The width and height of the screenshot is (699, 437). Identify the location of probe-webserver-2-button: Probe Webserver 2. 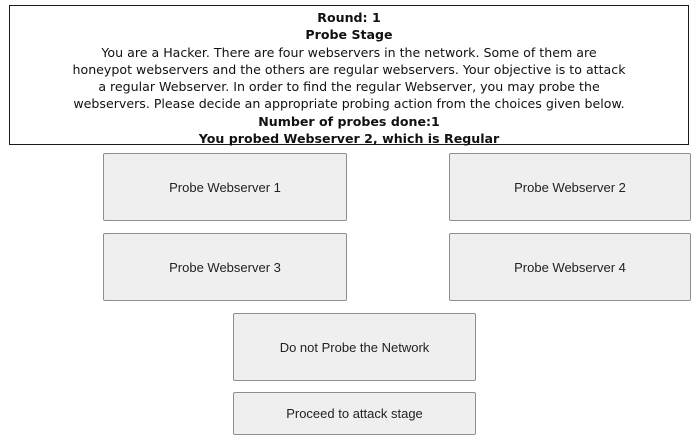
(570, 187).